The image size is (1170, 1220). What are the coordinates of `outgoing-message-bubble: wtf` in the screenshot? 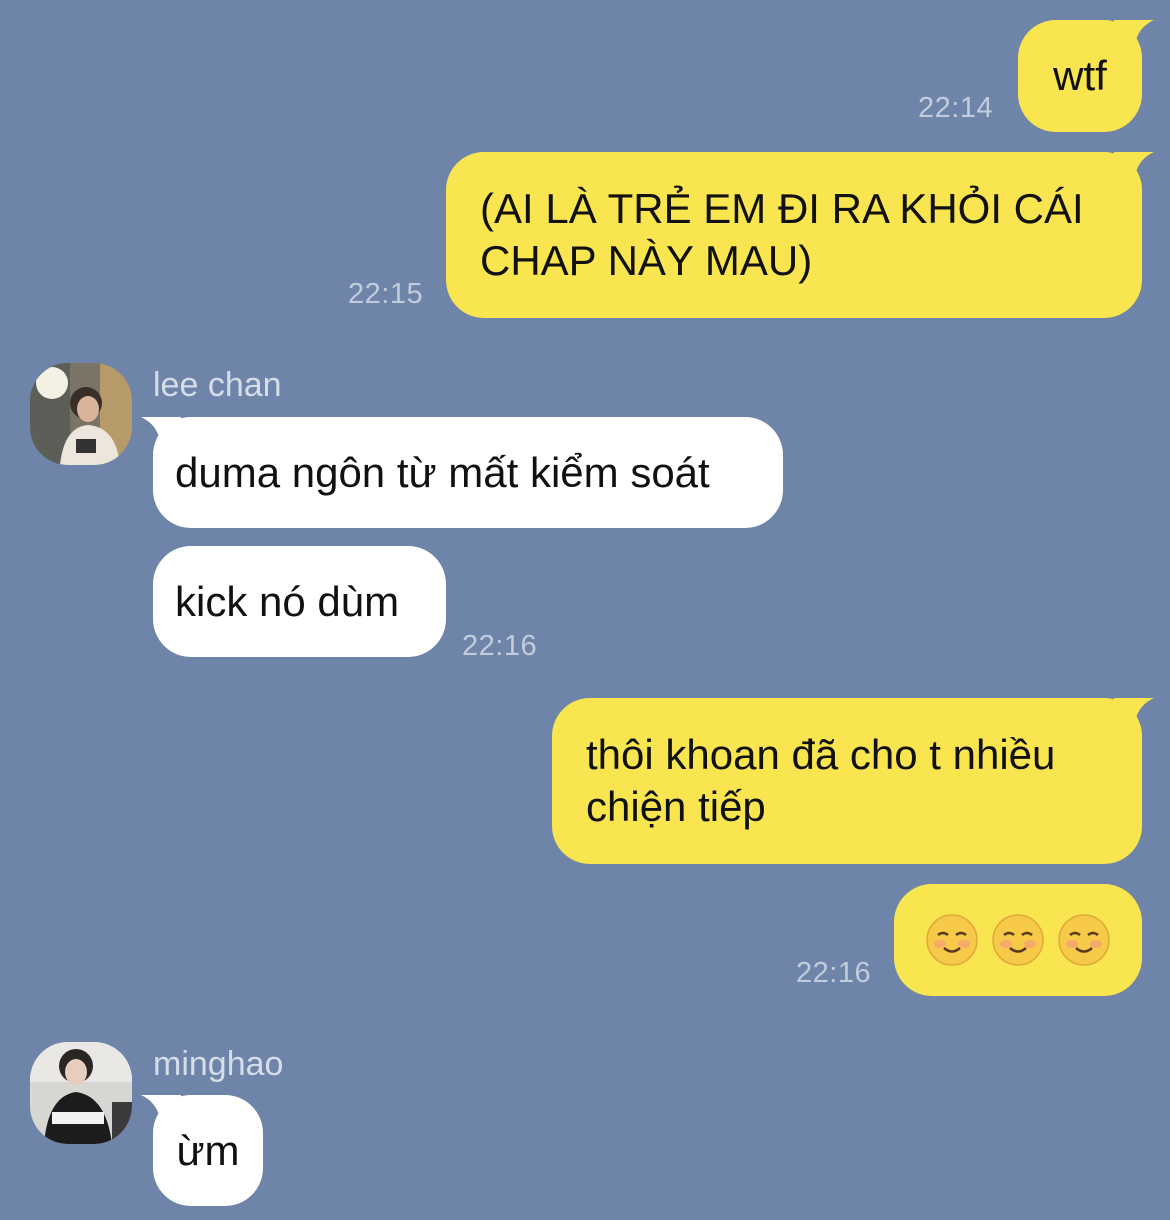 It's located at (1086, 76).